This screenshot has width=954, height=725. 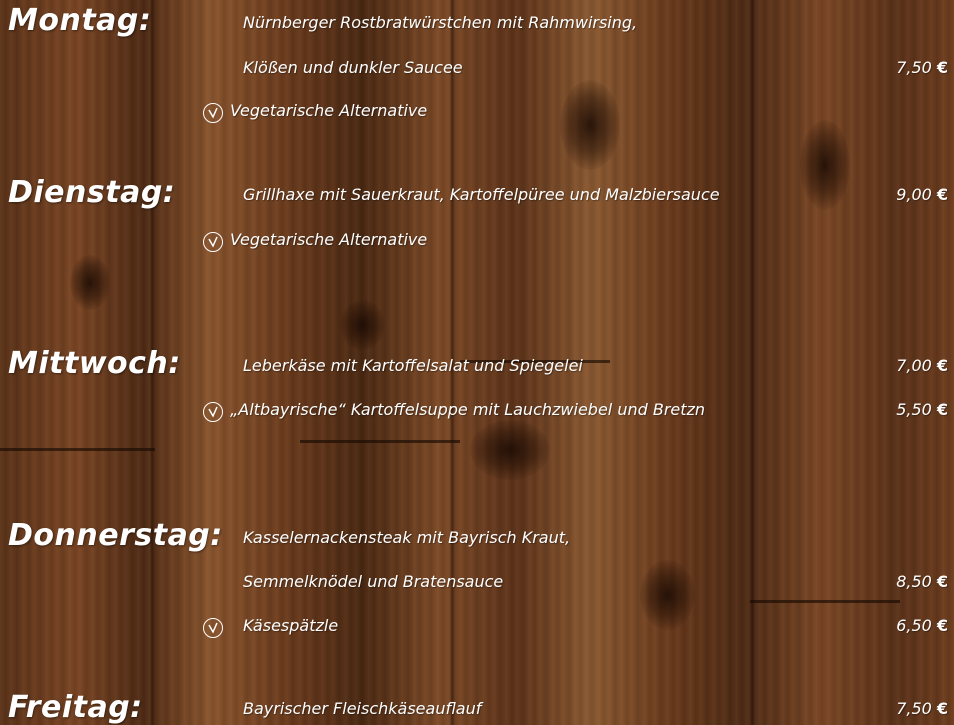 I want to click on dish-line: Klößen und dunkler Saucee, so click(x=353, y=67).